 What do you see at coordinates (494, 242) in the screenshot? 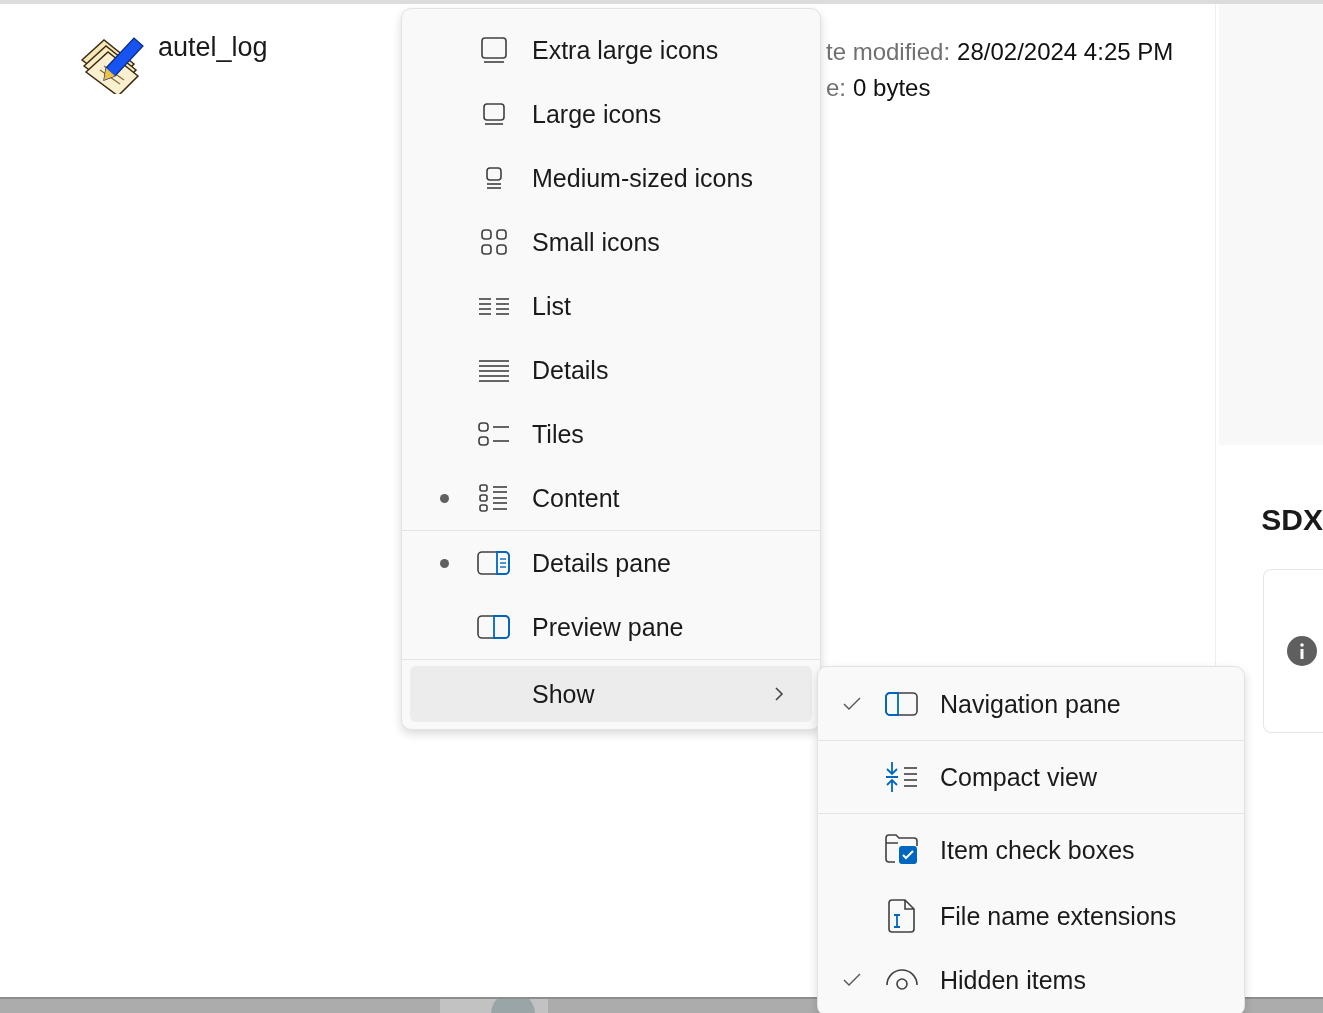
I see `grid-icon` at bounding box center [494, 242].